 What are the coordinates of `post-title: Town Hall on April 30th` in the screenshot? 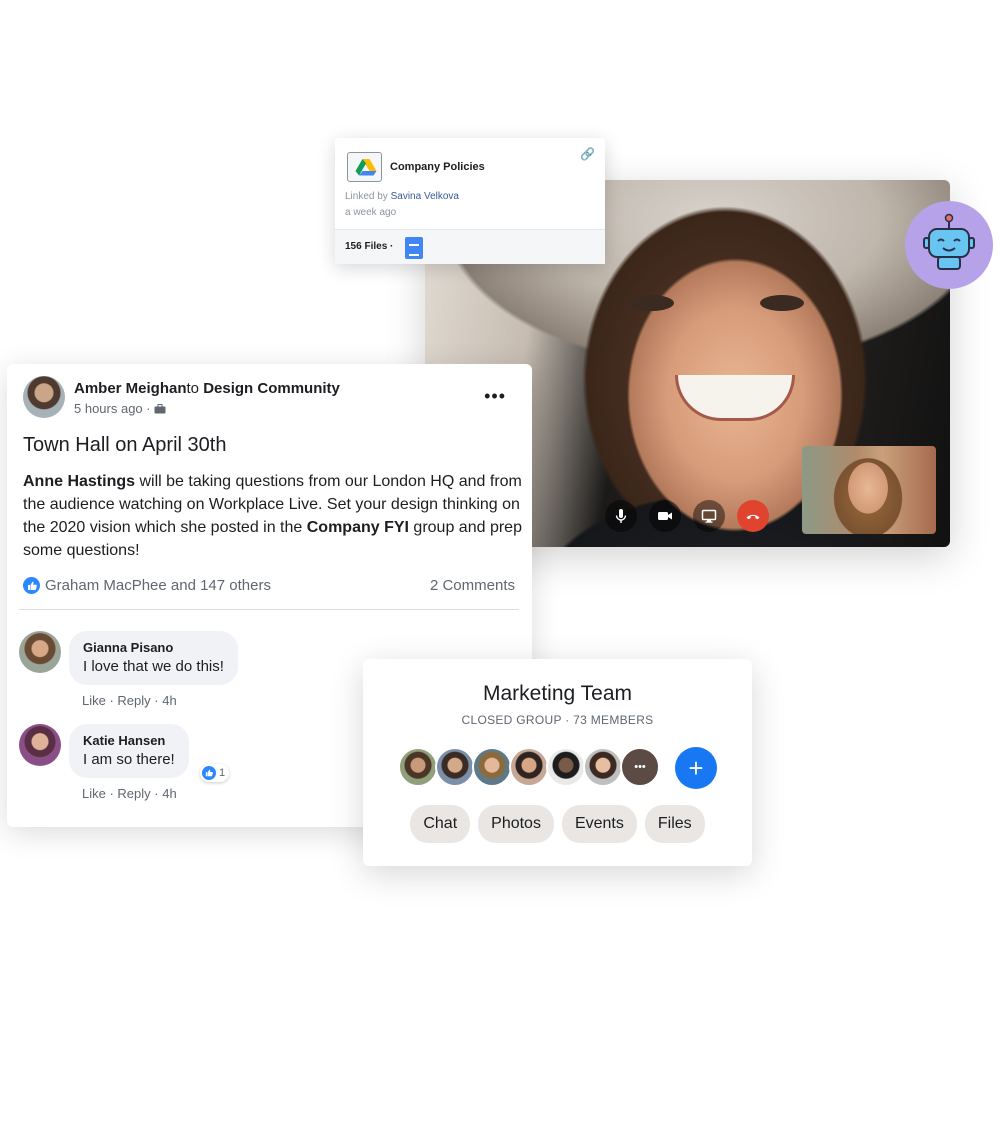 It's located at (125, 445).